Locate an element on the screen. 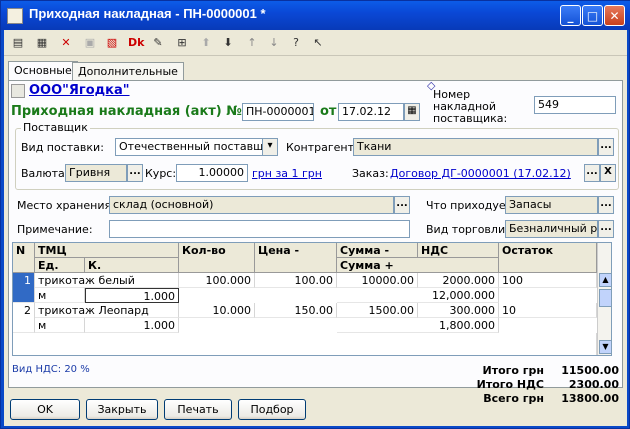 Image resolution: width=630 pixels, height=429 pixels. pointer-help-icon: ↖ is located at coordinates (318, 43).